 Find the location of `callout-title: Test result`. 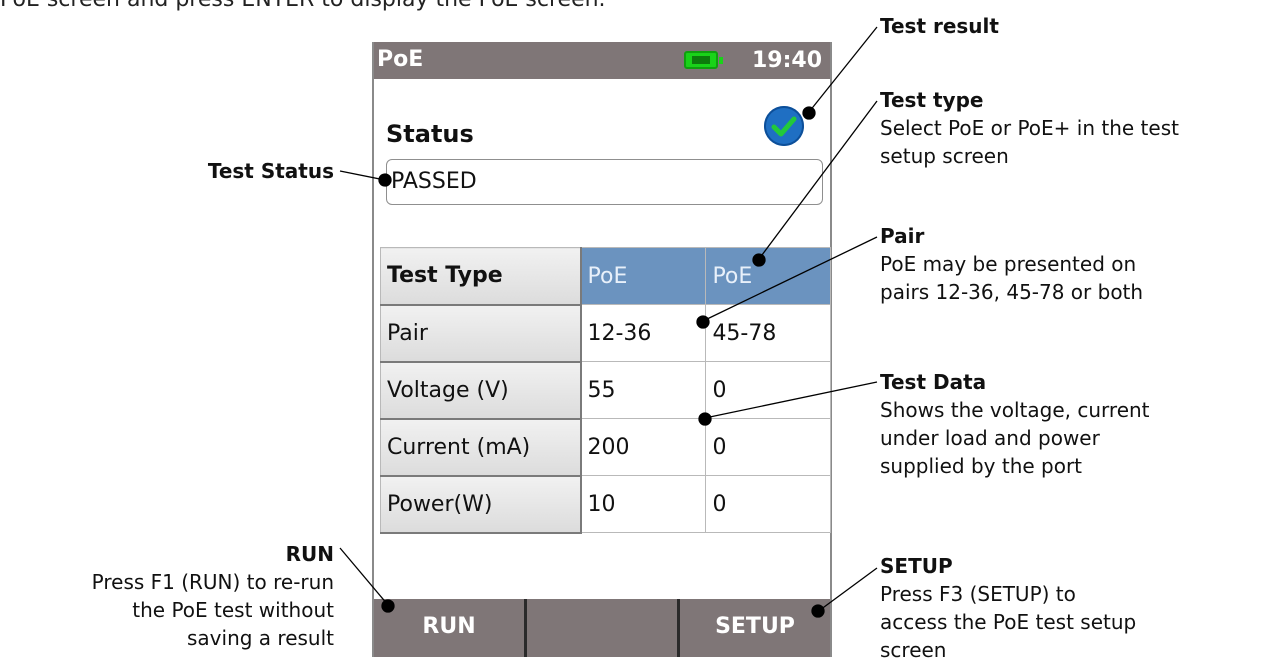

callout-title: Test result is located at coordinates (939, 26).